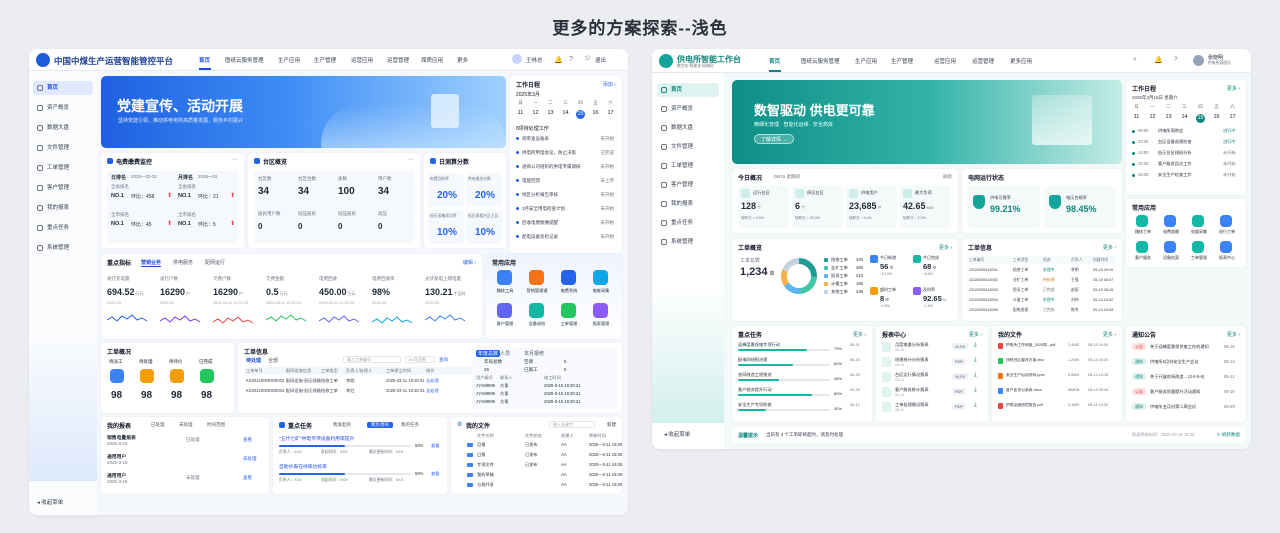 This screenshot has width=1280, height=533. I want to click on workorder-search-input: 输入工单编号, so click(372, 359).